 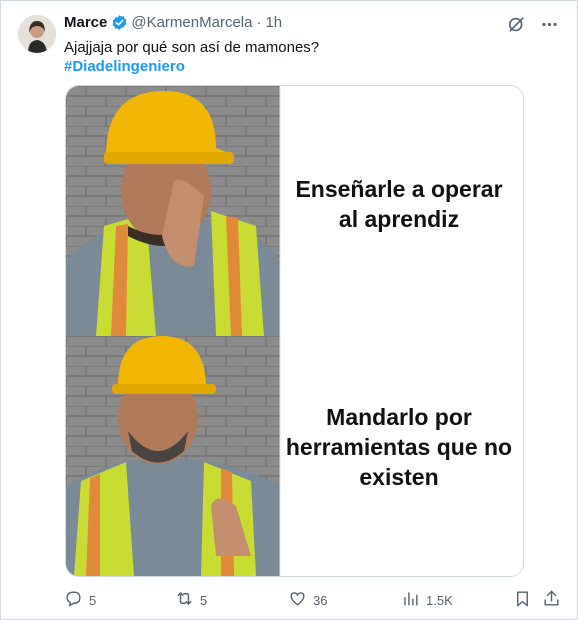 What do you see at coordinates (533, 27) in the screenshot?
I see `header-icons` at bounding box center [533, 27].